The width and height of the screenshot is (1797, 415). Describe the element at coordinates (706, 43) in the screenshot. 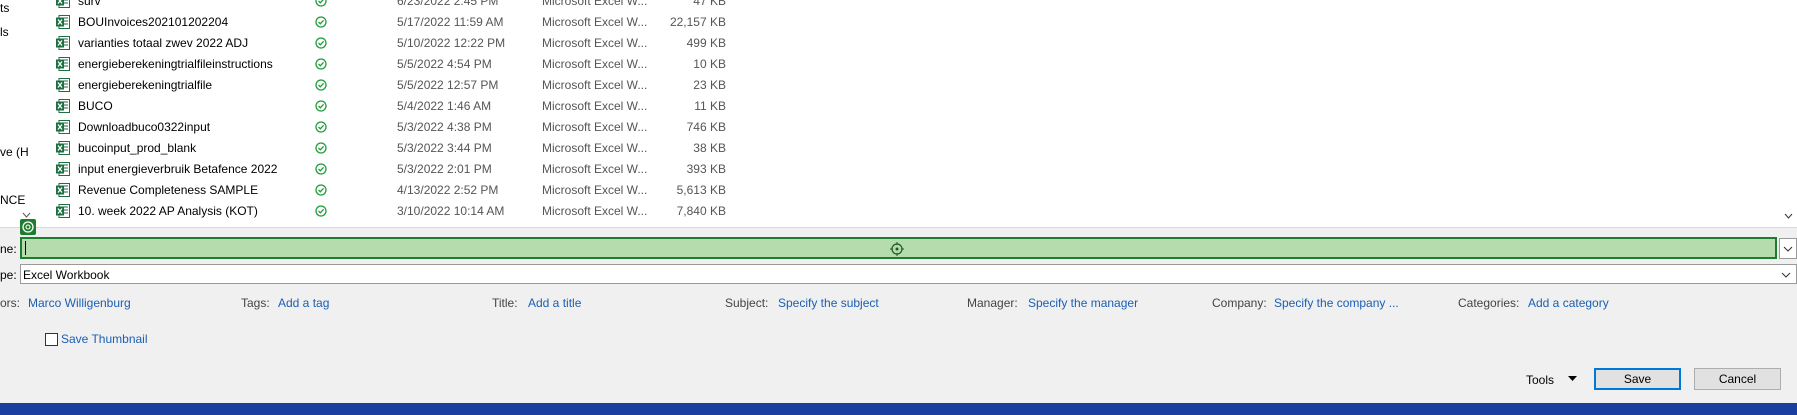

I see `file-size: 499 KB` at that location.